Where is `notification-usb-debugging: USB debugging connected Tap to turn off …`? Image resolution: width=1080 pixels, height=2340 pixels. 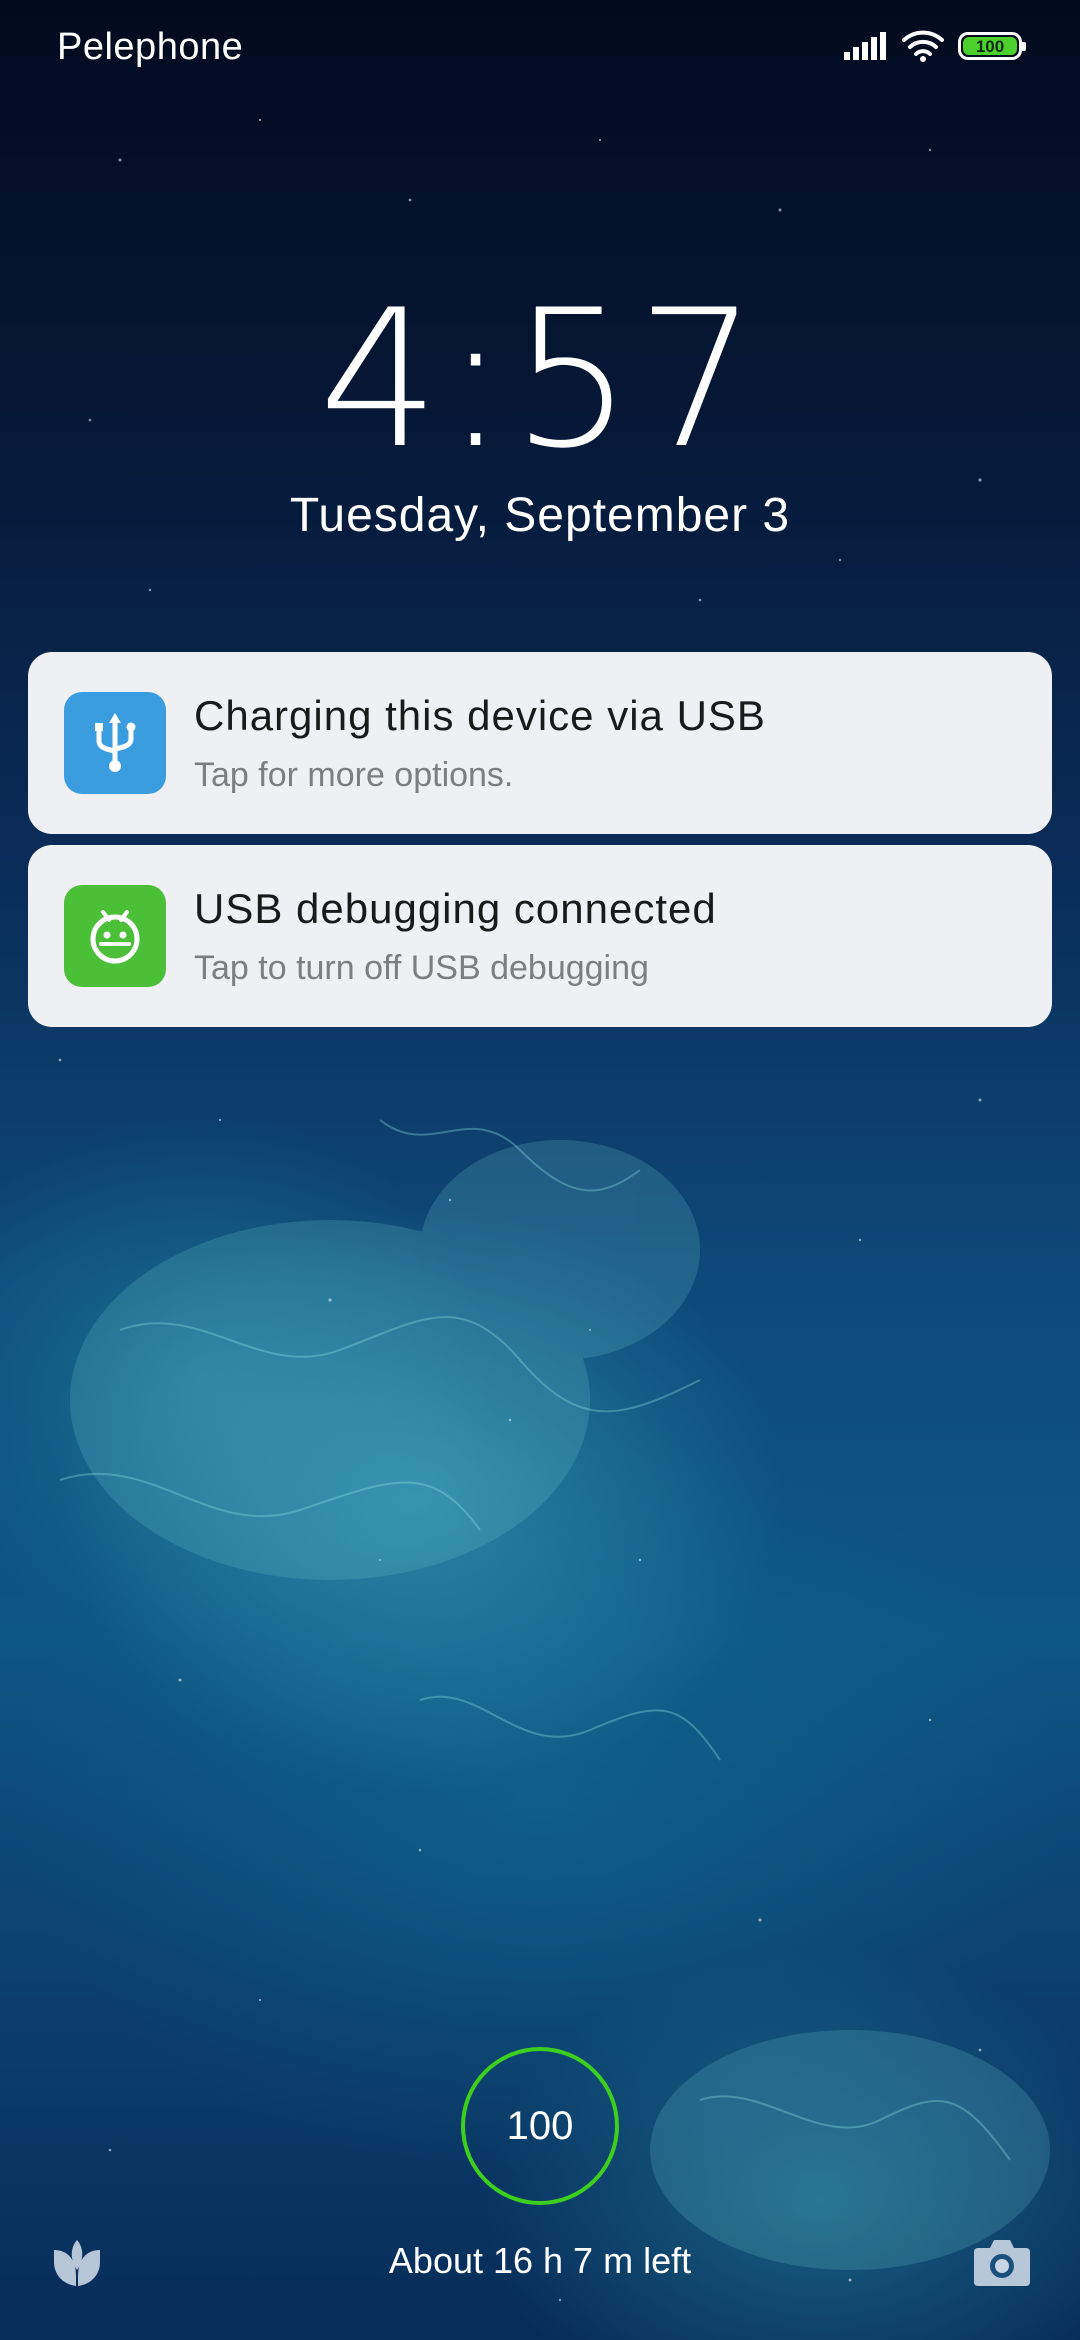 notification-usb-debugging: USB debugging connected Tap to turn off … is located at coordinates (540, 936).